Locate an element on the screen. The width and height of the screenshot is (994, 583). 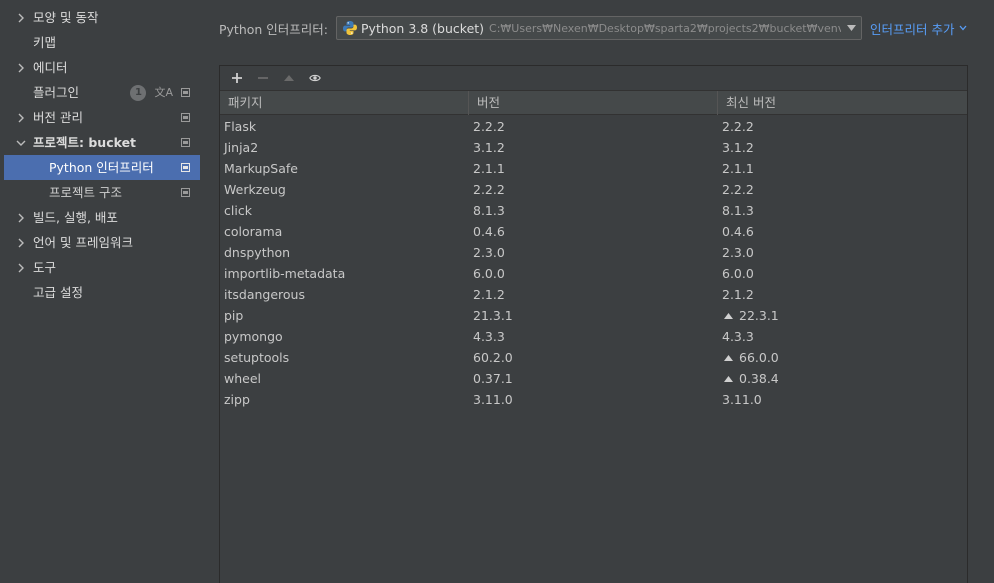
sidebar-item-keymap: 키맵 is located at coordinates (100, 42).